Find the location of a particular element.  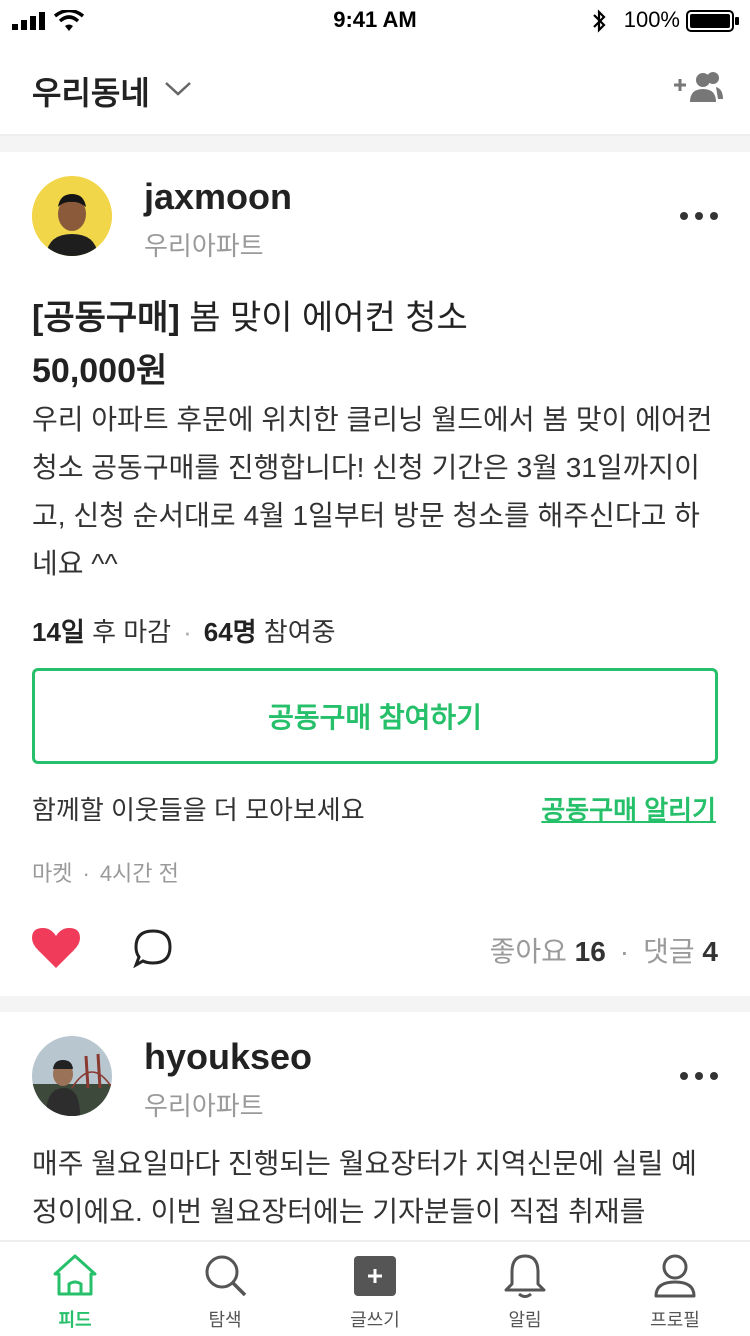

post-title: [공동구매] 봄 맞이 에어컨 청소 is located at coordinates (250, 314).